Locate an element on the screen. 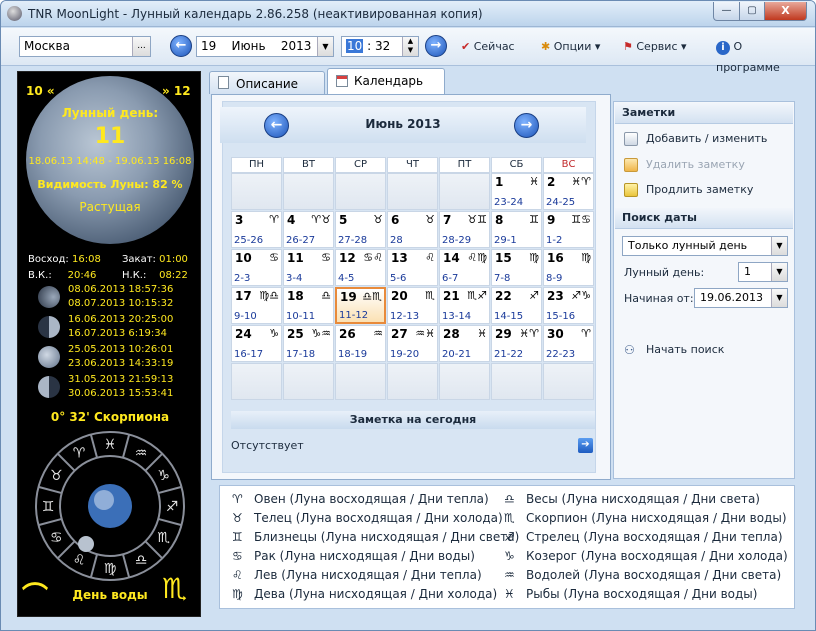  day-number: 7 is located at coordinates (447, 220).